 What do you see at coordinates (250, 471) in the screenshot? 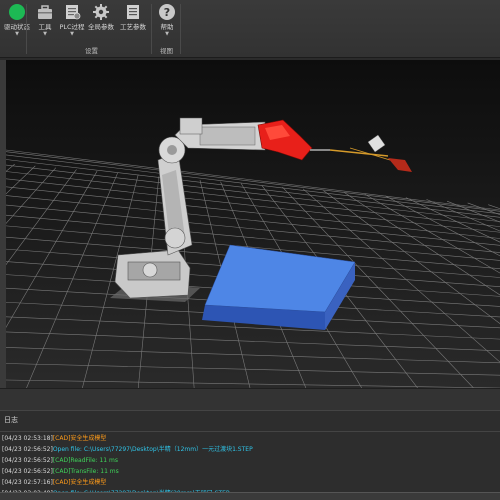
I see `log-row: [04/23 02:56:52][CAD]TransFile: 11 ms` at bounding box center [250, 471].